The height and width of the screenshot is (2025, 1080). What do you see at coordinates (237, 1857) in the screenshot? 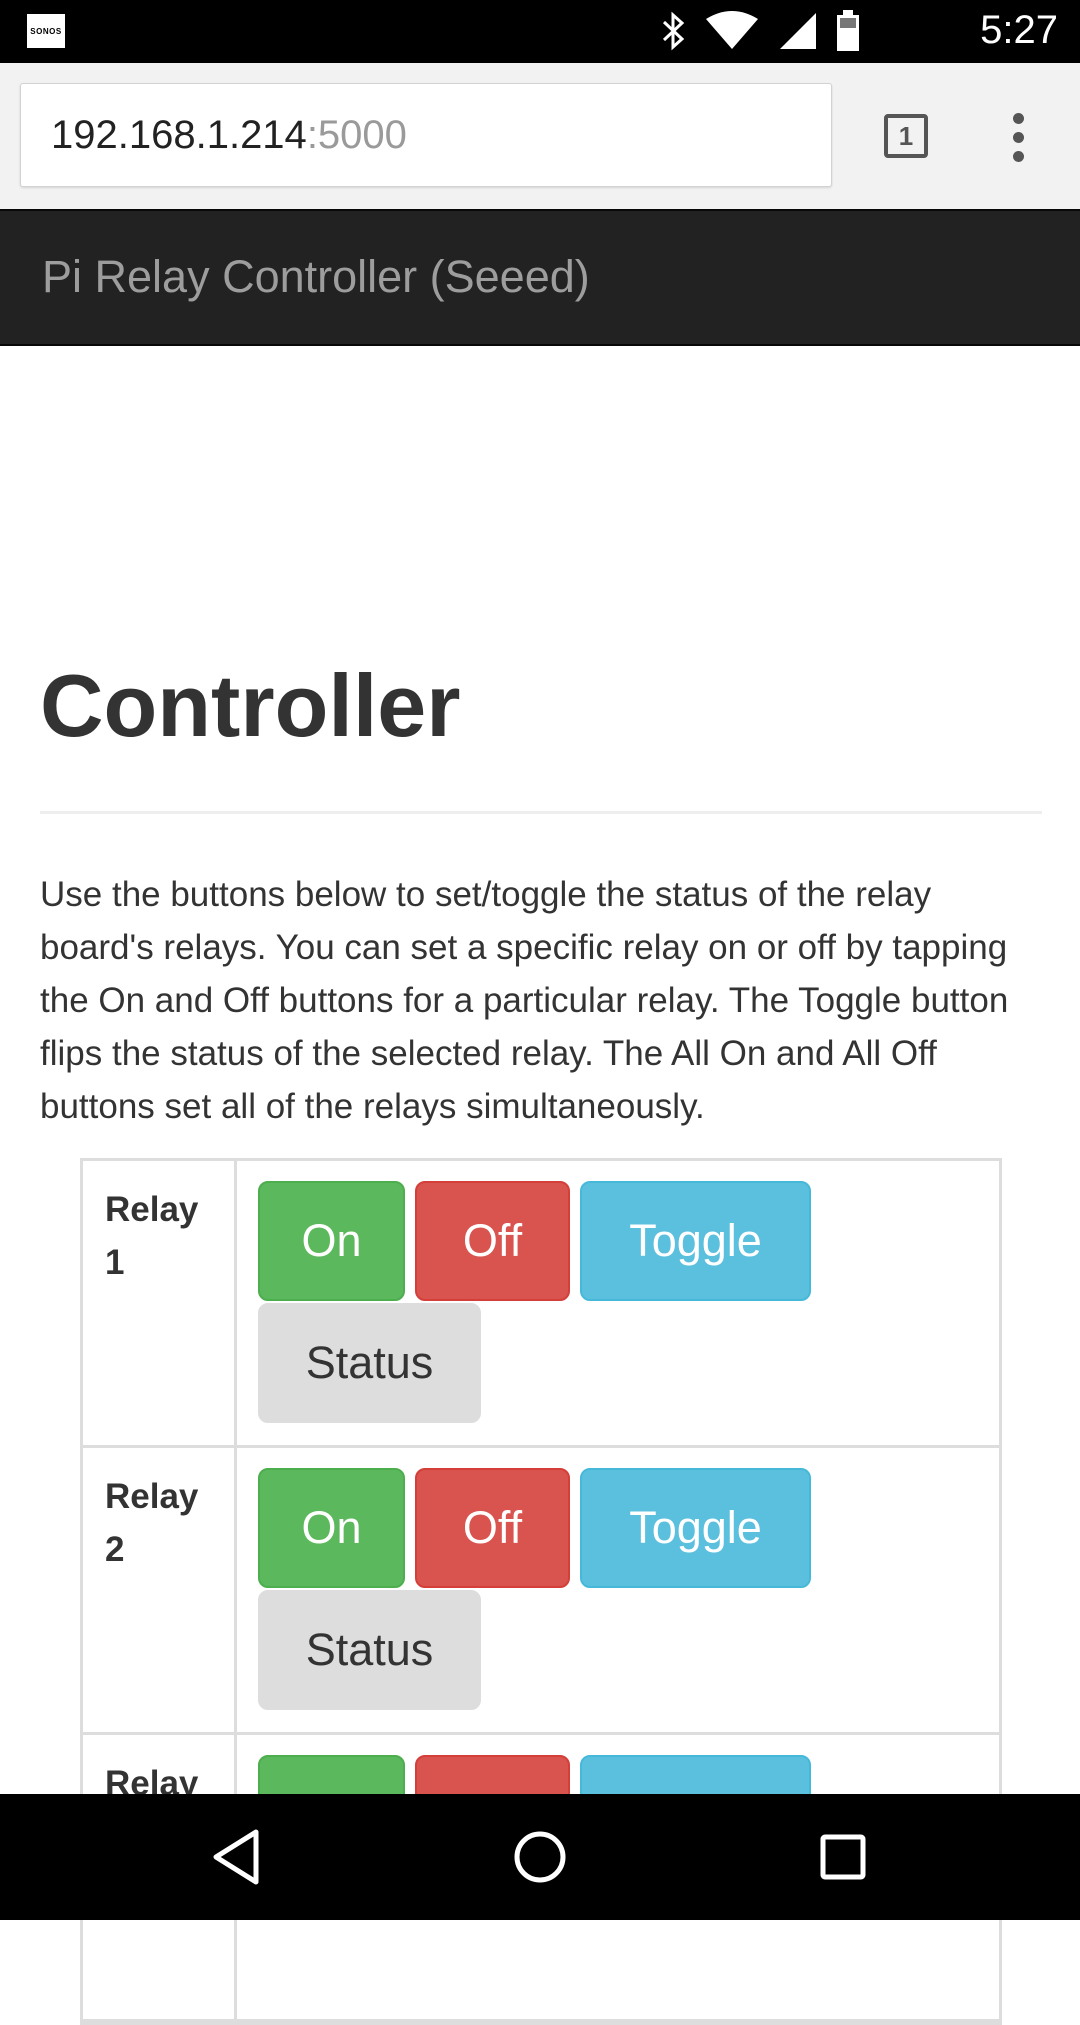
I see `back-icon` at bounding box center [237, 1857].